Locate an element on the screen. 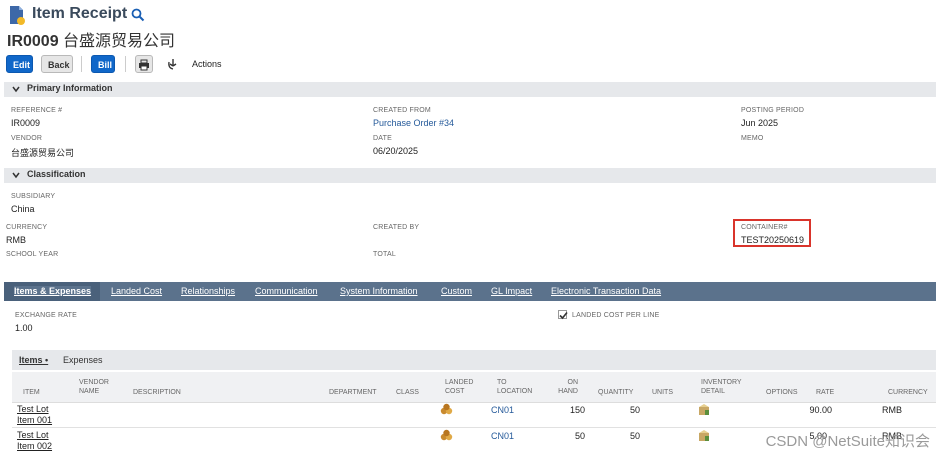  checkmark-icon is located at coordinates (563, 315).